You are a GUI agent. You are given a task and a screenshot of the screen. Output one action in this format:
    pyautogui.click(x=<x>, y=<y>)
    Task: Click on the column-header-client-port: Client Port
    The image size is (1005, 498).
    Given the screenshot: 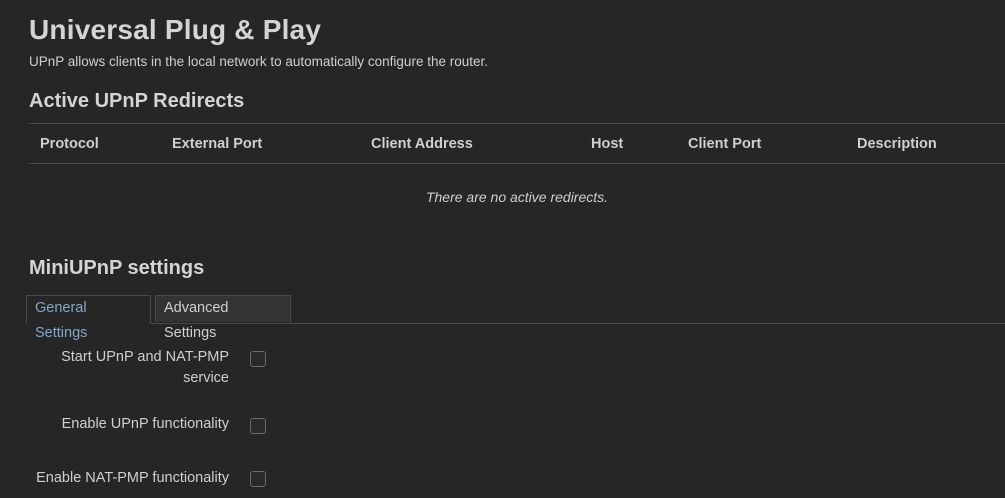 What is the action you would take?
    pyautogui.click(x=725, y=143)
    